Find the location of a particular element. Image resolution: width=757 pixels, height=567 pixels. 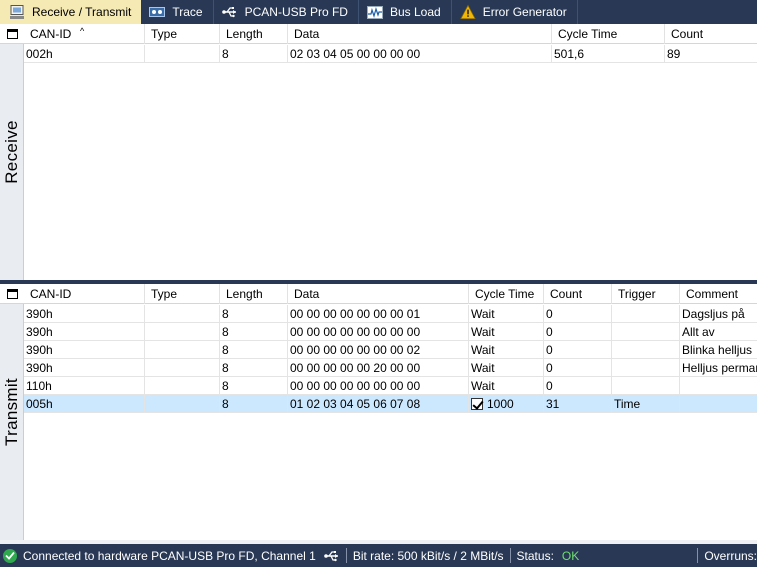

bus-load-icon is located at coordinates (374, 12).